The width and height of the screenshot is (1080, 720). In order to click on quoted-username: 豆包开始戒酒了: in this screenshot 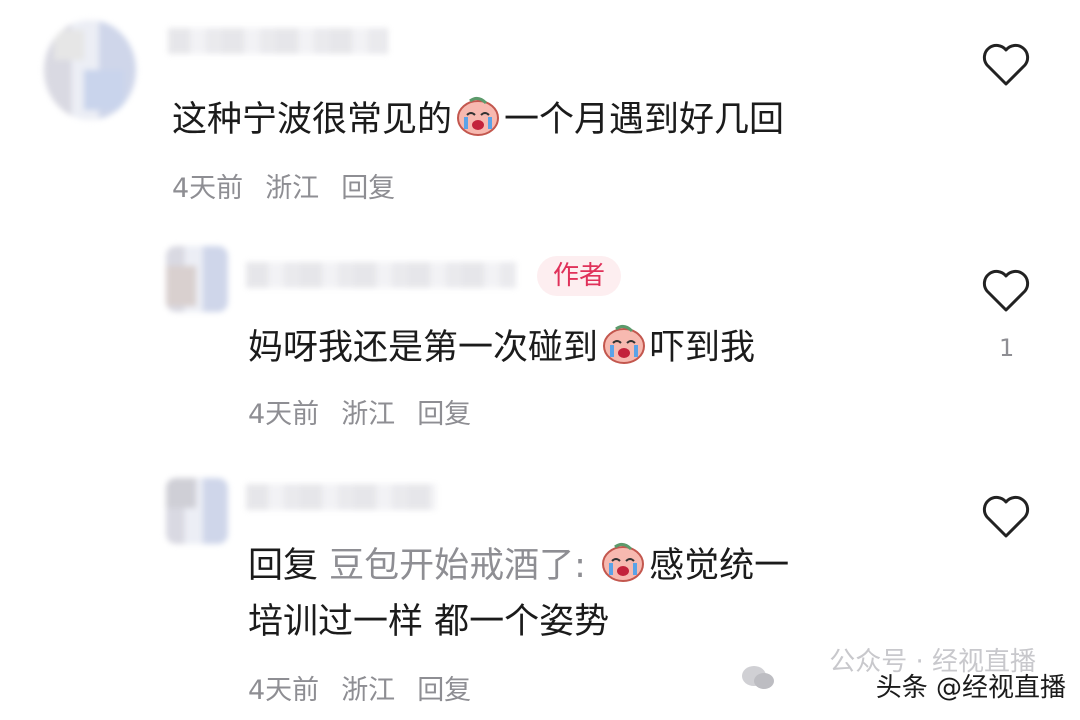, I will do `click(457, 566)`.